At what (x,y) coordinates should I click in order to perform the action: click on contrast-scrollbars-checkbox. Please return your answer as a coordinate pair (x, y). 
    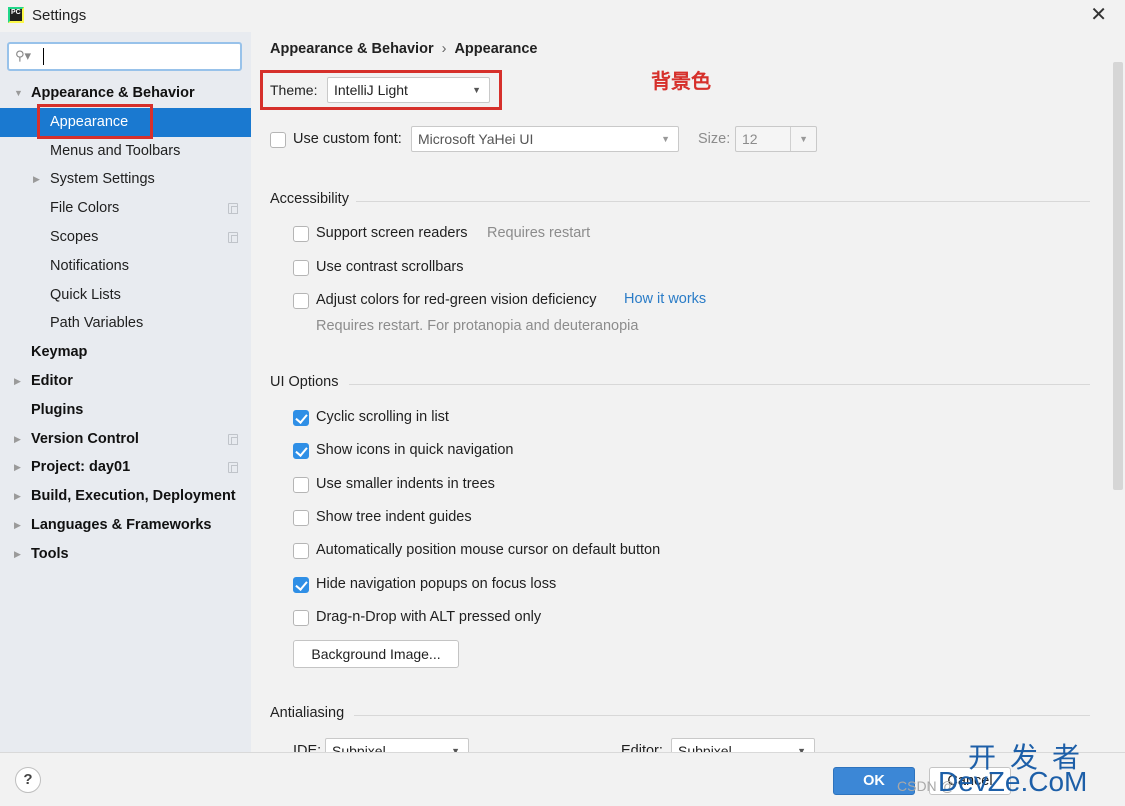
    Looking at the image, I should click on (301, 268).